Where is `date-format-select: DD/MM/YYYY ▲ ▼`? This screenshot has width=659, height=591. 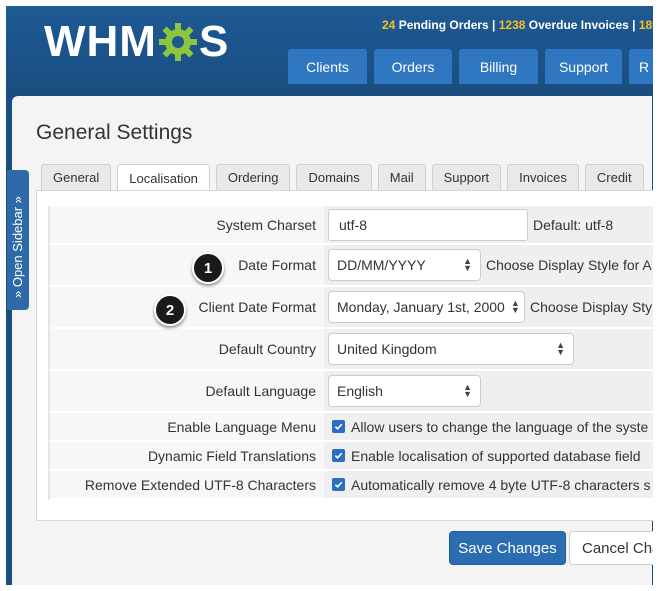
date-format-select: DD/MM/YYYY ▲ ▼ is located at coordinates (404, 265).